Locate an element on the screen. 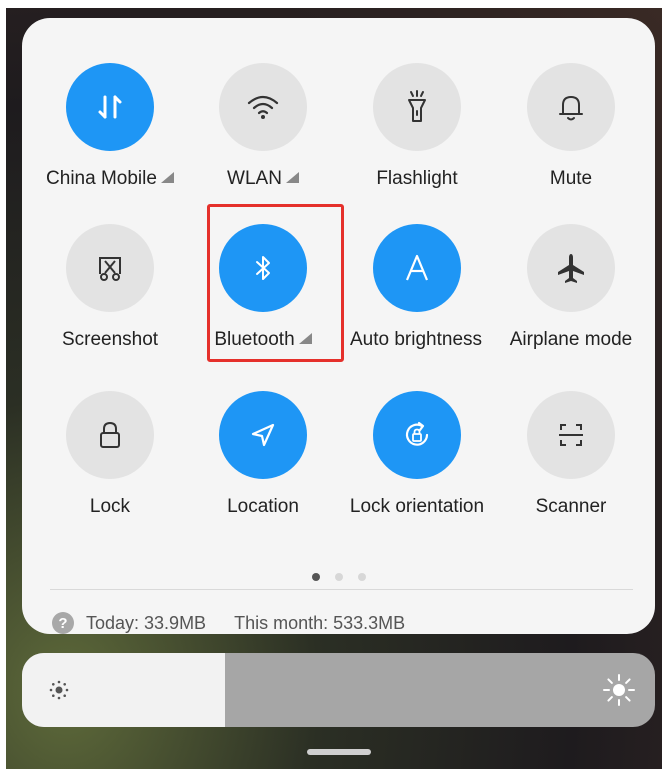  lock-icon is located at coordinates (110, 435).